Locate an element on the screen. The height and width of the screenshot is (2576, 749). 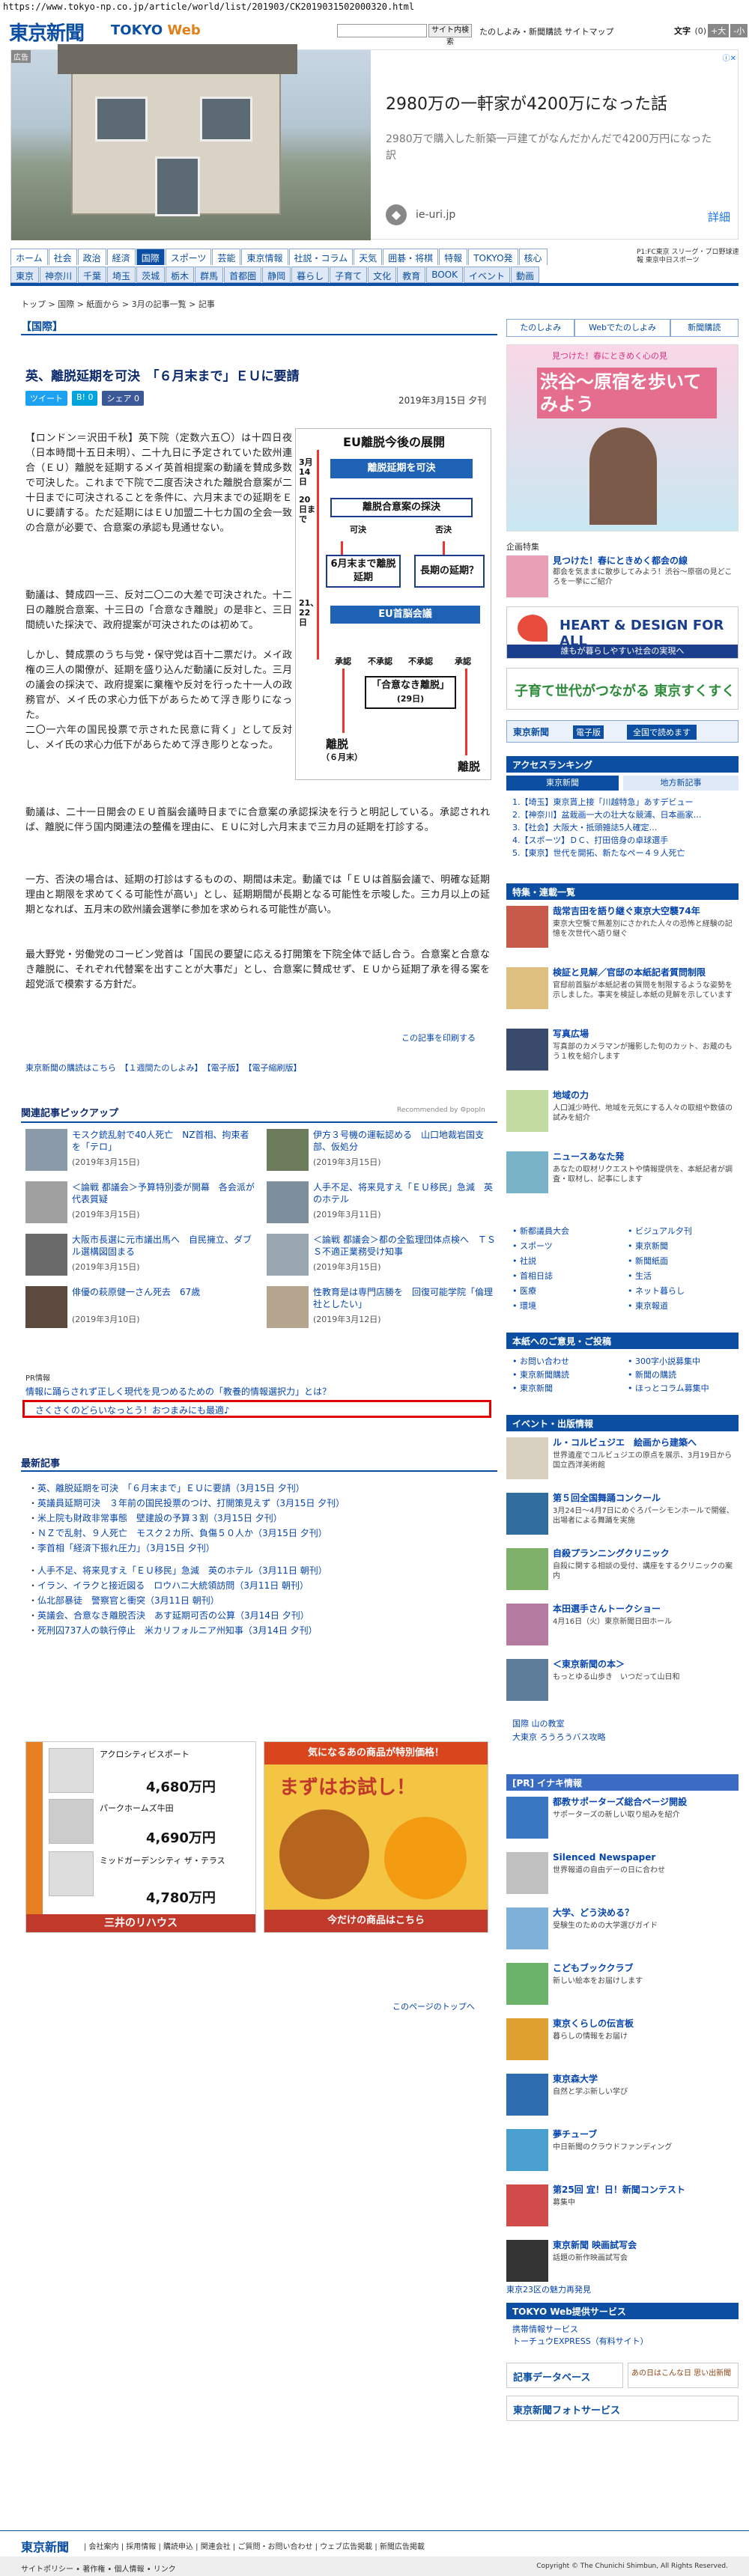
news-item: 英議員延期可決 ３年前の国民投票のつけ、打開策見えず（3月15日 夕刊） is located at coordinates (260, 1503).